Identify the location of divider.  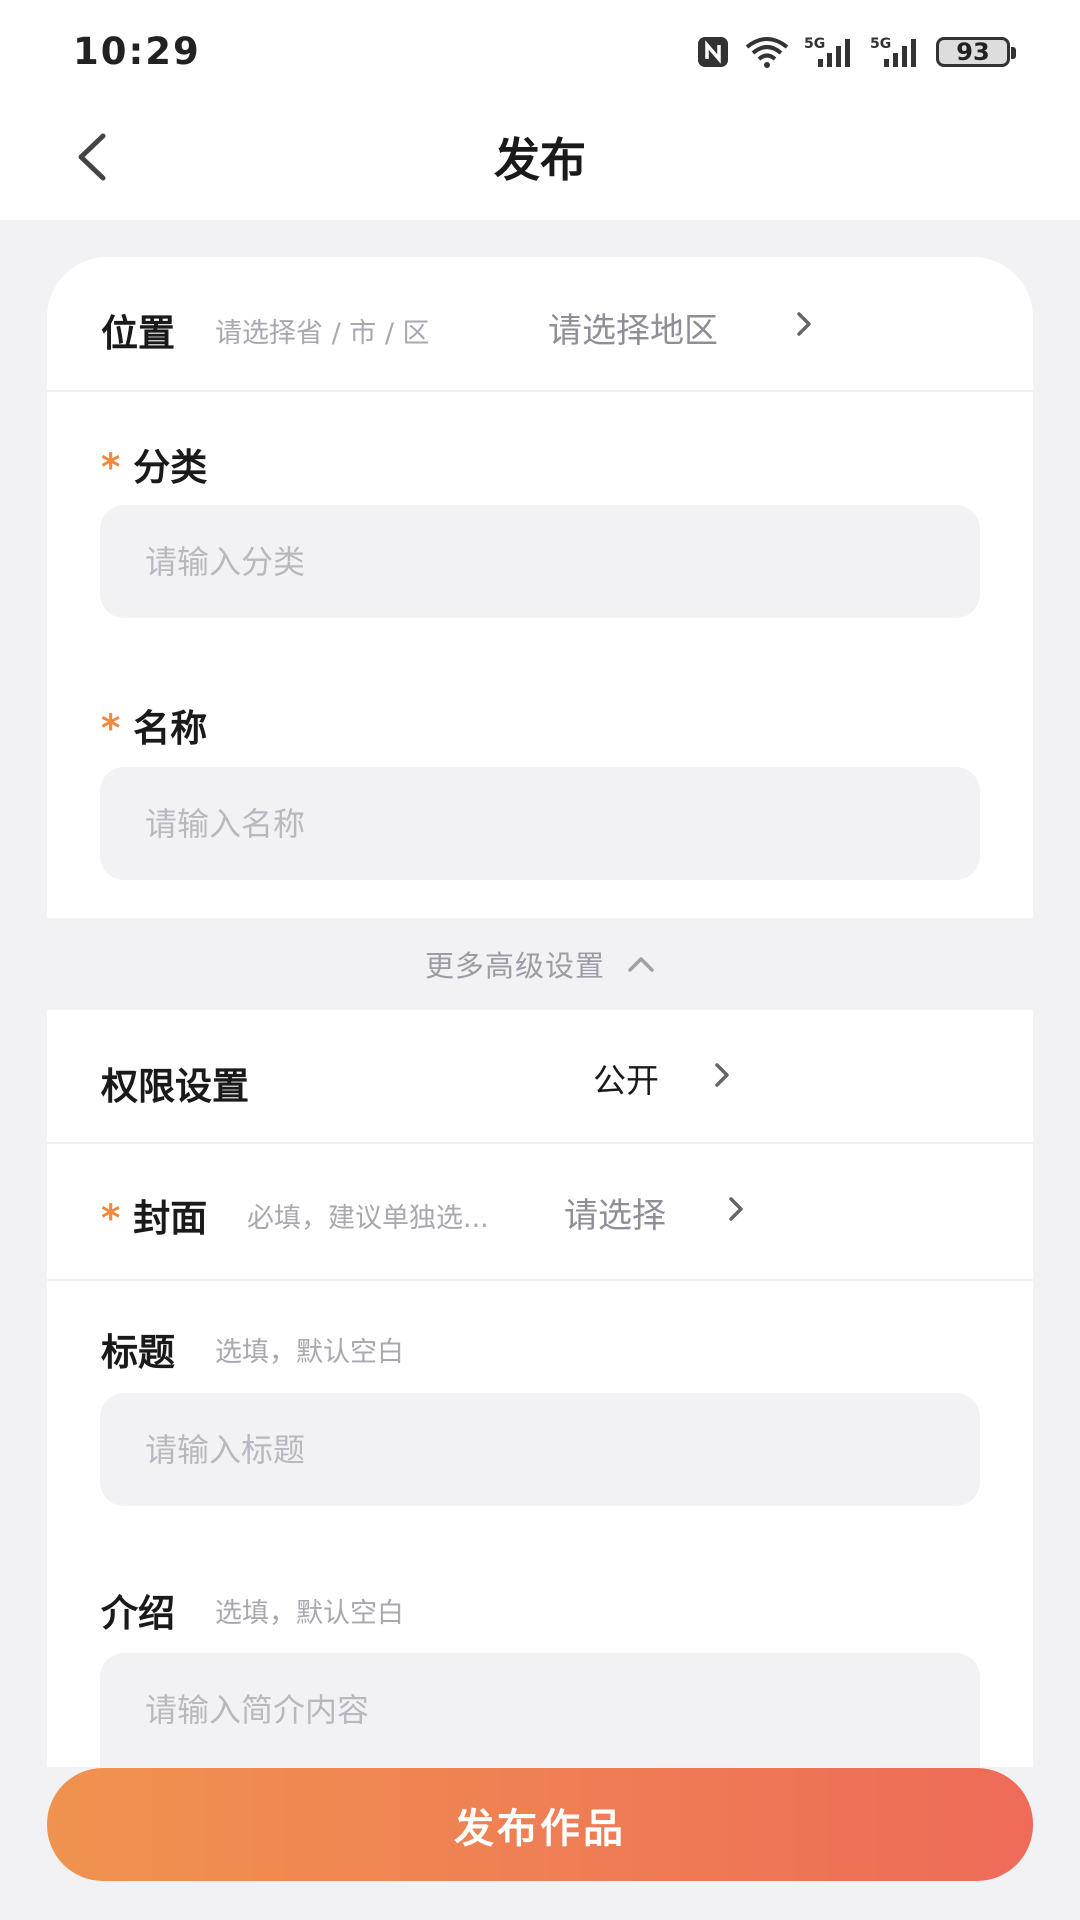
(540, 1280).